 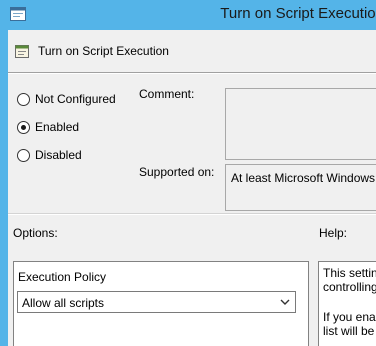 What do you see at coordinates (4, 188) in the screenshot?
I see `window-border` at bounding box center [4, 188].